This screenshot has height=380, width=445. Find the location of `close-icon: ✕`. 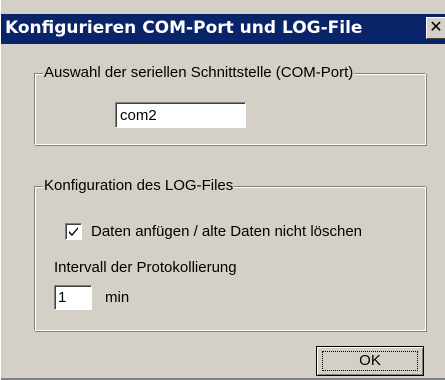

close-icon: ✕ is located at coordinates (436, 26).